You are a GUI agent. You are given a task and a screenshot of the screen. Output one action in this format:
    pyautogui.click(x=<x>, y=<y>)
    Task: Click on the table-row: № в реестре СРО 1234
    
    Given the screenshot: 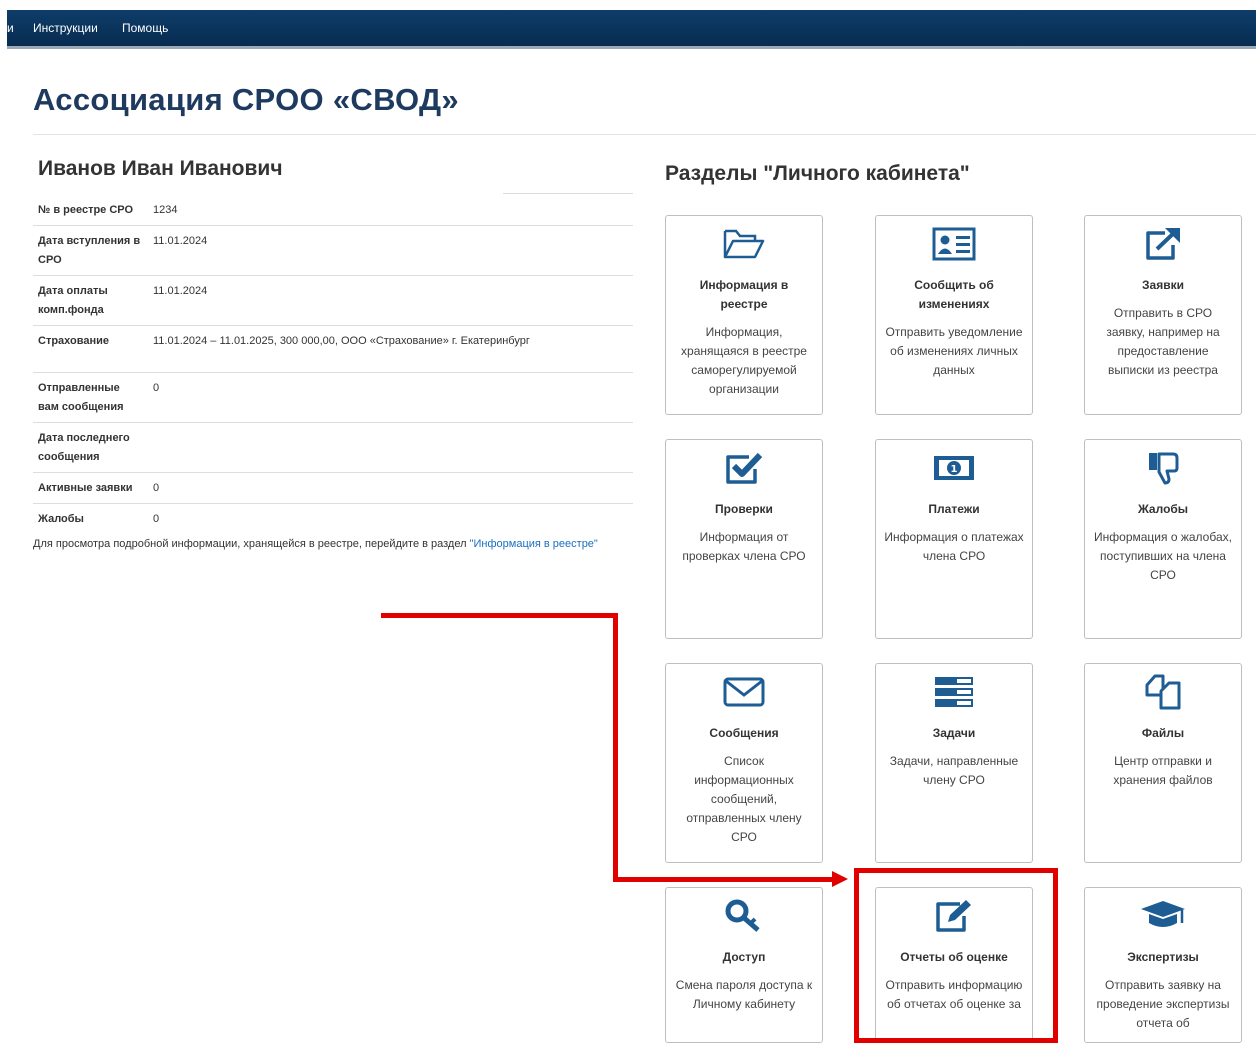 What is the action you would take?
    pyautogui.click(x=333, y=210)
    